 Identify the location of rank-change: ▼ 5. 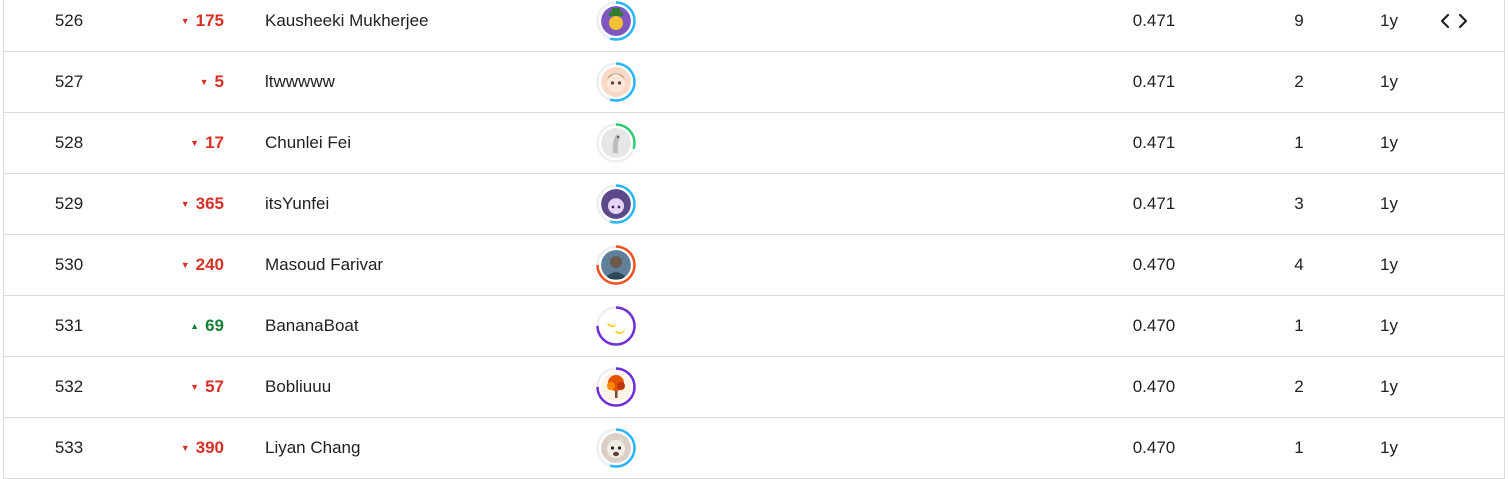
(199, 82).